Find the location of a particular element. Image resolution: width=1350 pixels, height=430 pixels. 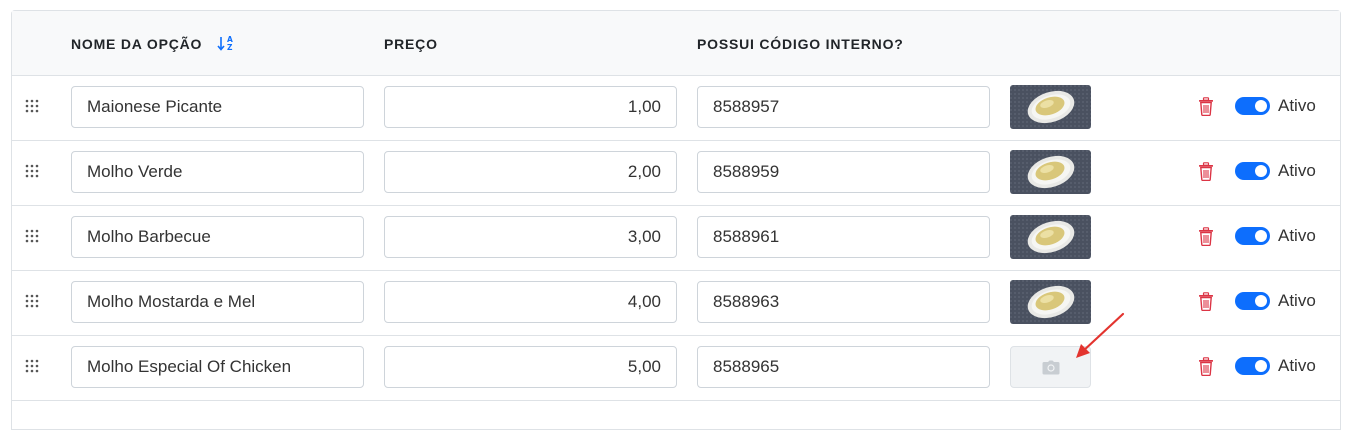

column-header-name: NOME DA OPÇÃO is located at coordinates (136, 44).